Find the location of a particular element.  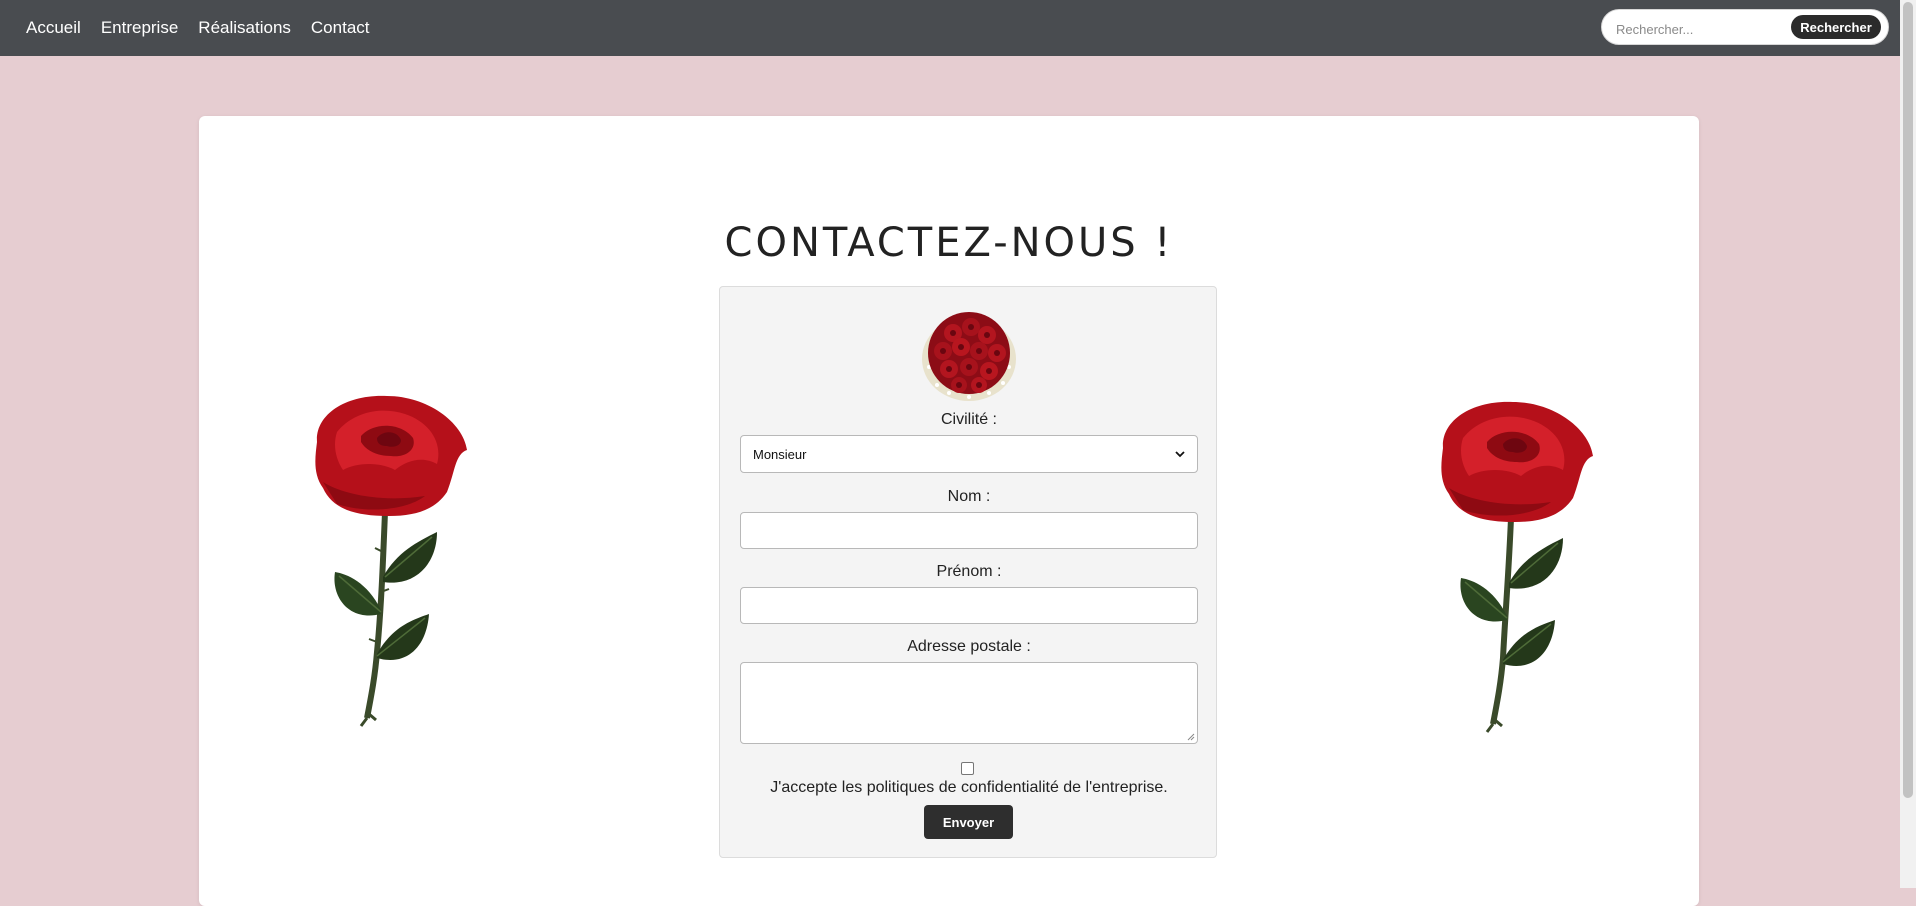

chevron-down-icon is located at coordinates (1180, 453).